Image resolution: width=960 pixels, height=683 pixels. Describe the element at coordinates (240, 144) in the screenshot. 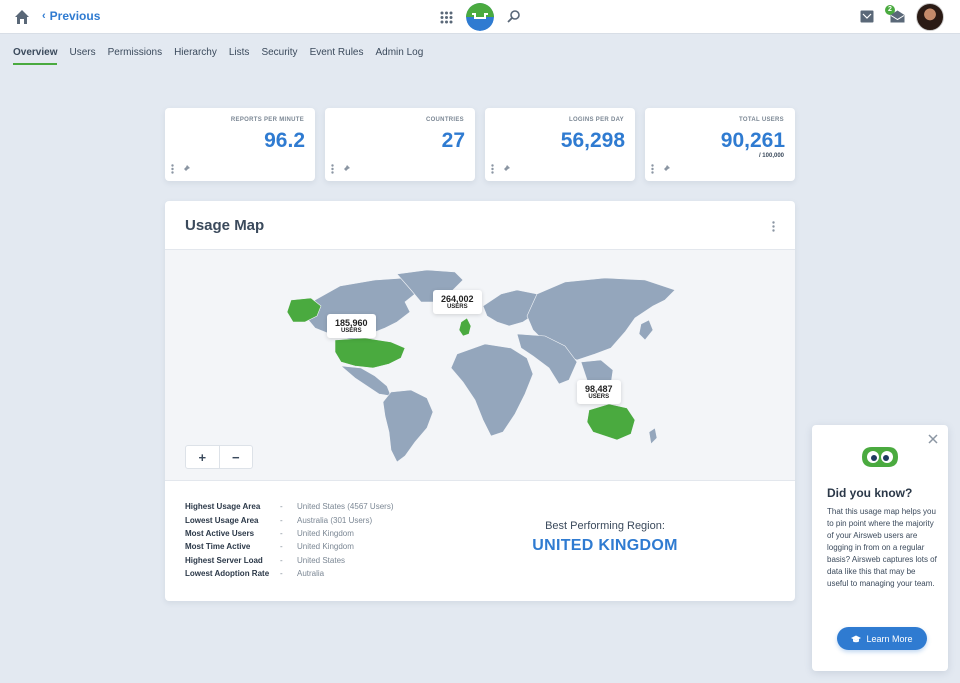

I see `stat-card-reports-per-minute: REPORTS PER MINUTE 96.2` at that location.